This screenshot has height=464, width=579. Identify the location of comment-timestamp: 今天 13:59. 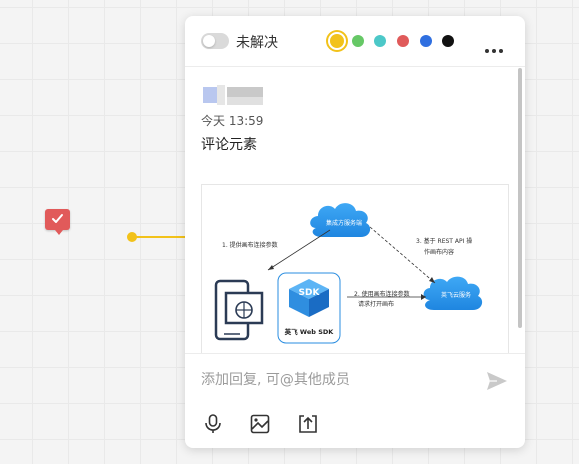
(232, 121).